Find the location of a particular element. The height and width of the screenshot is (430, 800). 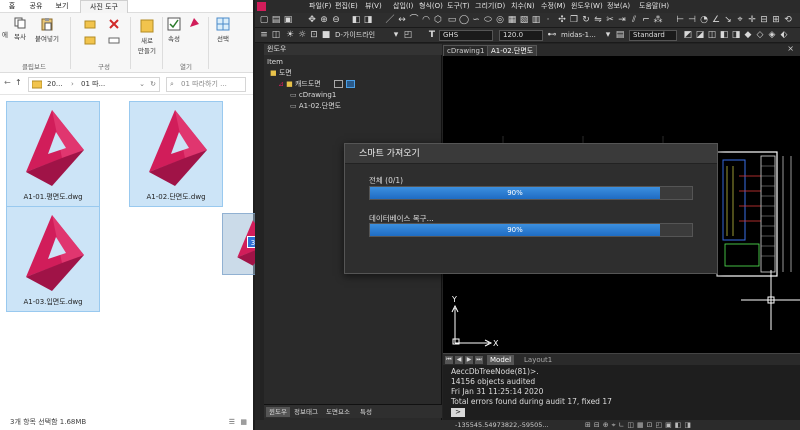

zoom-icon: ⊕ is located at coordinates (324, 20).